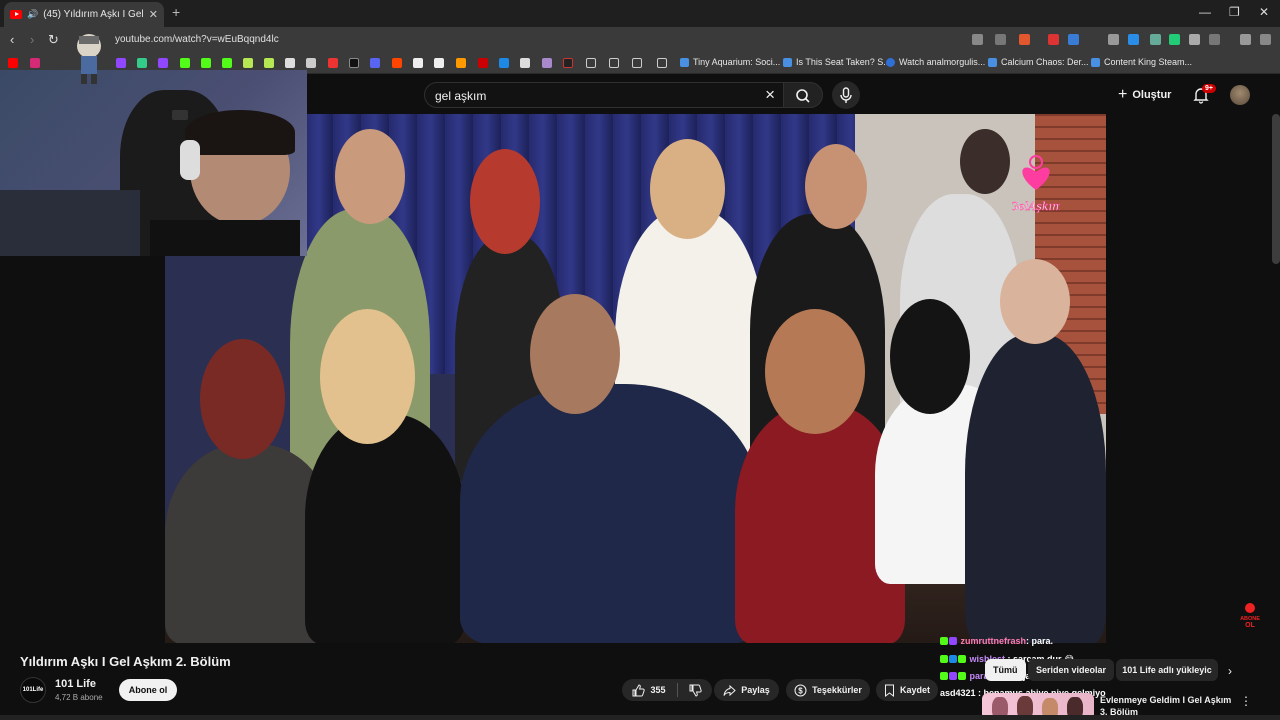 The height and width of the screenshot is (720, 1280). I want to click on browser-tab: 🔊 (45) Yıldırım Aşkı I Gel Aşkım ✕, so click(84, 14).